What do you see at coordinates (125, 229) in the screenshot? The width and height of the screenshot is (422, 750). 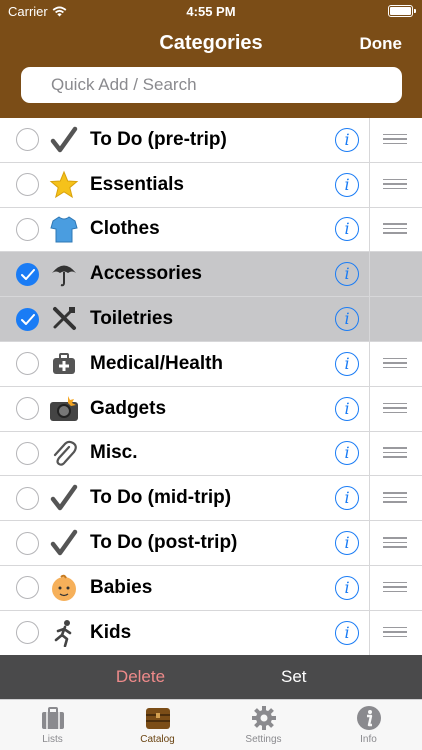 I see `category-label: Clothes` at bounding box center [125, 229].